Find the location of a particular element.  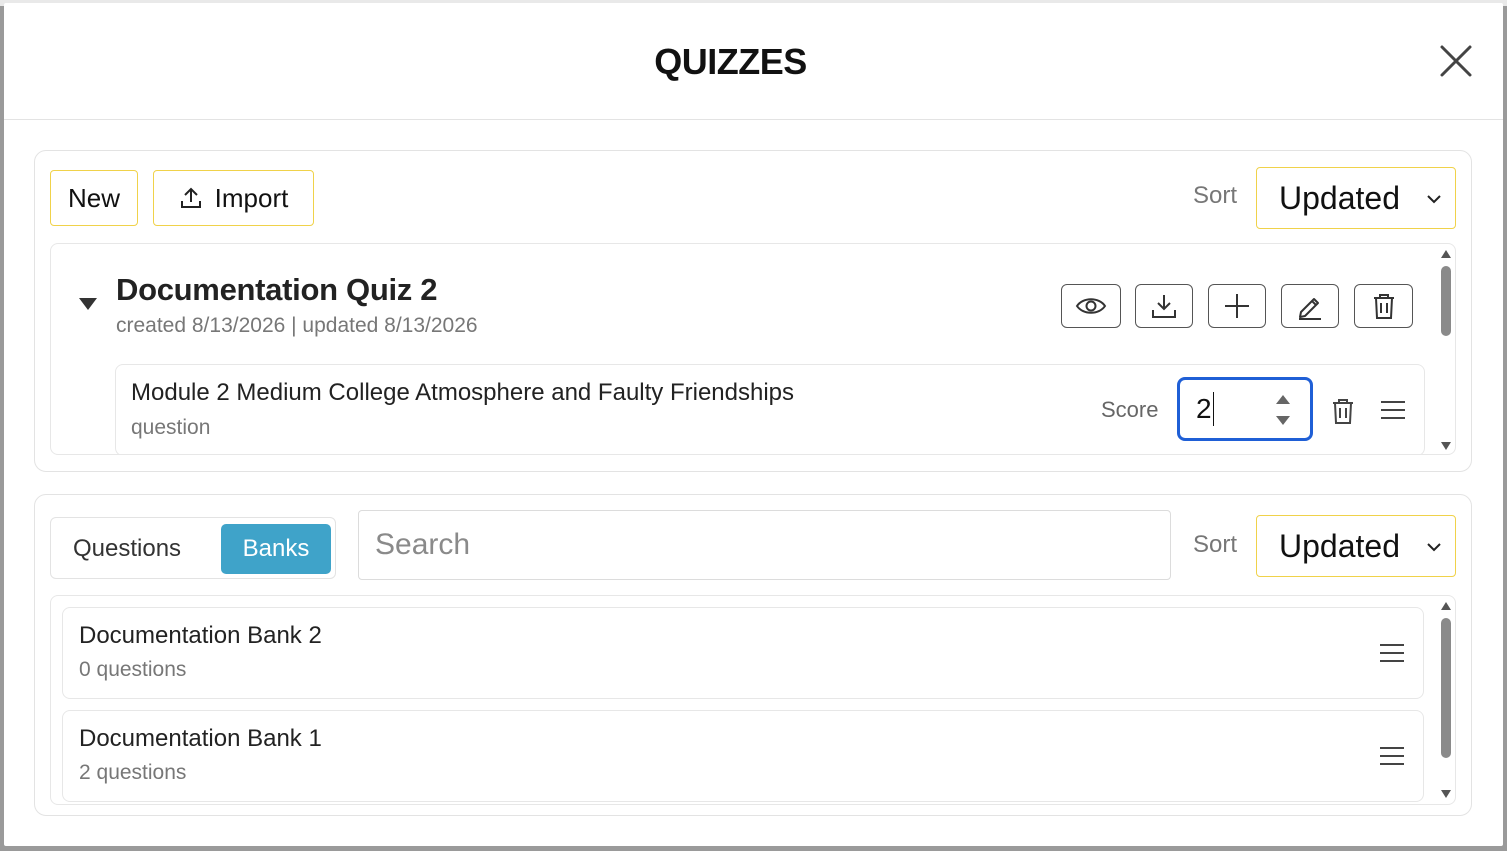

preview-button is located at coordinates (1091, 306).